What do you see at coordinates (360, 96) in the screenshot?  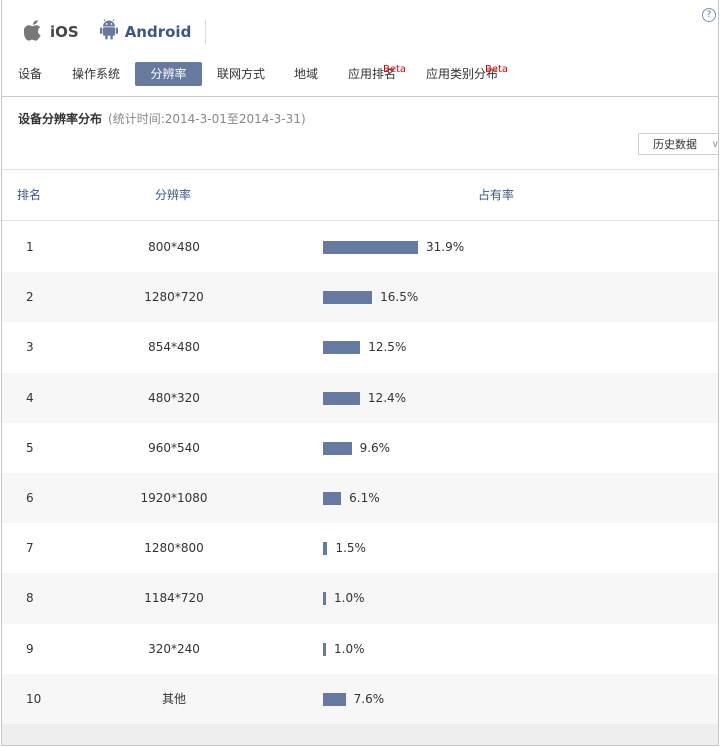 I see `tab-divider` at bounding box center [360, 96].